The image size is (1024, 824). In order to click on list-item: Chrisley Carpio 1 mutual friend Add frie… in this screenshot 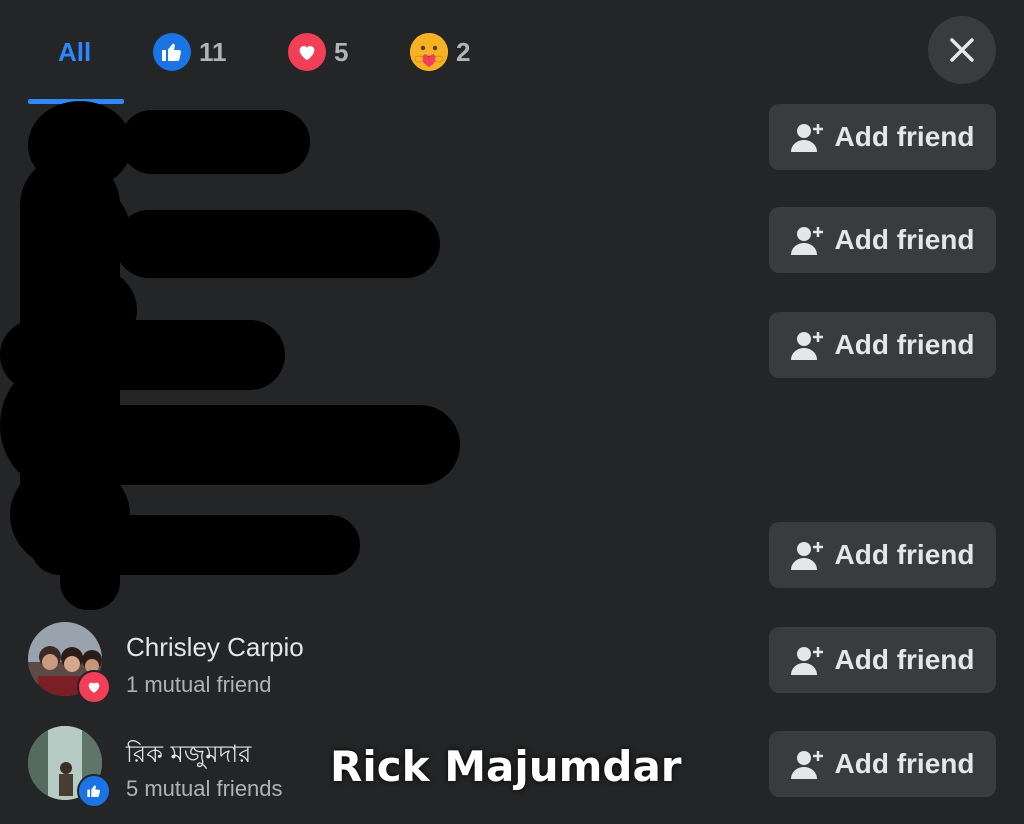, I will do `click(512, 670)`.